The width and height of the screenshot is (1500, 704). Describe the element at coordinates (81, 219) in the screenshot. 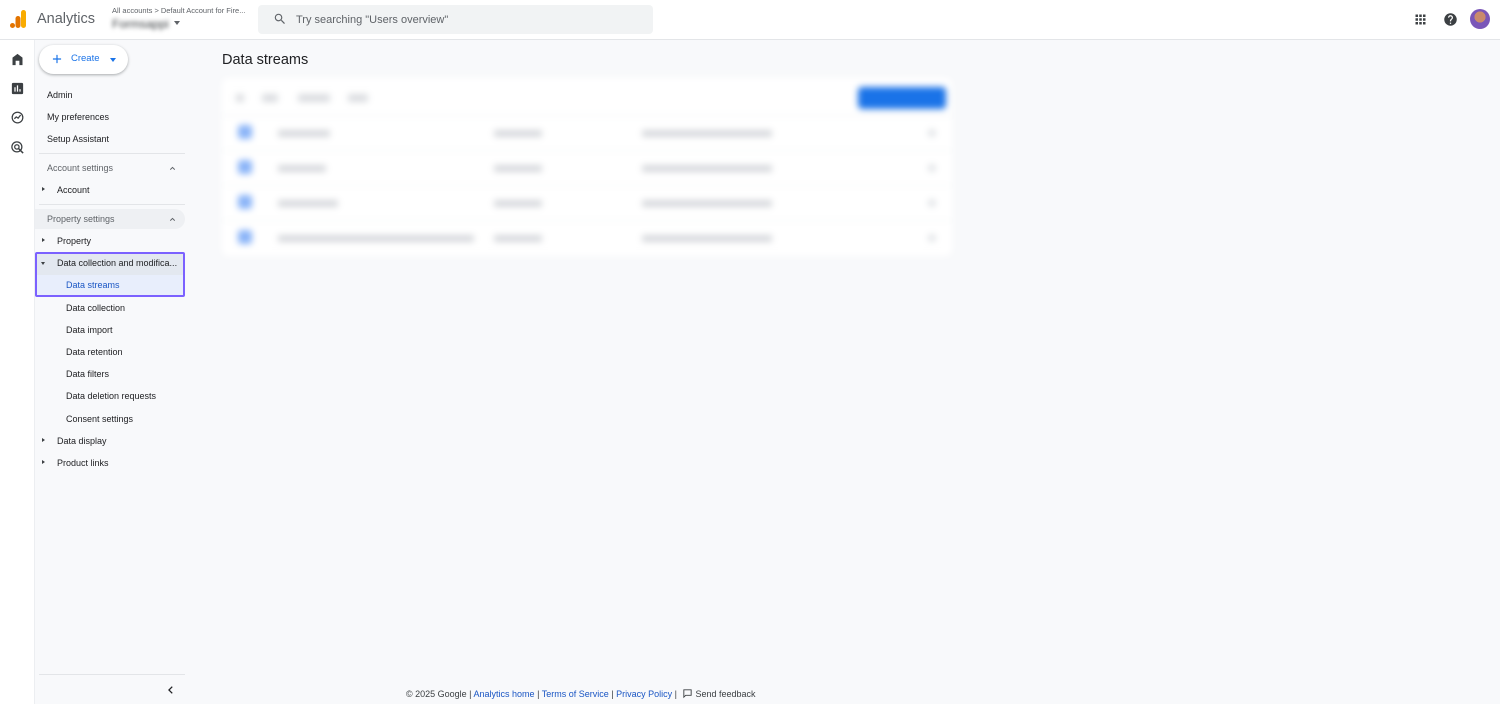

I see `section-label: Property settings` at that location.